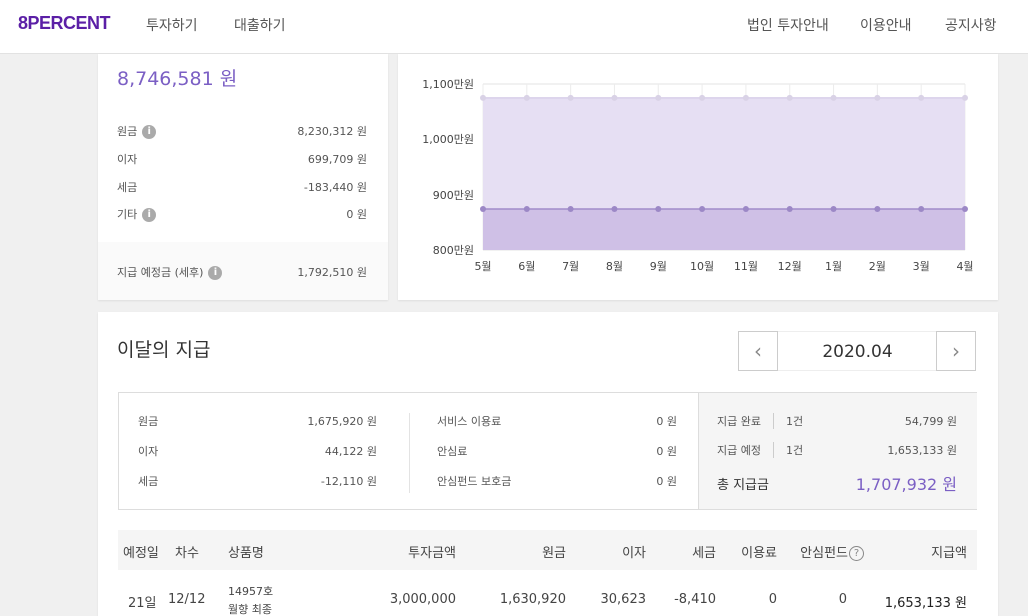  I want to click on total-balance: 8,746,581 원, so click(177, 79).